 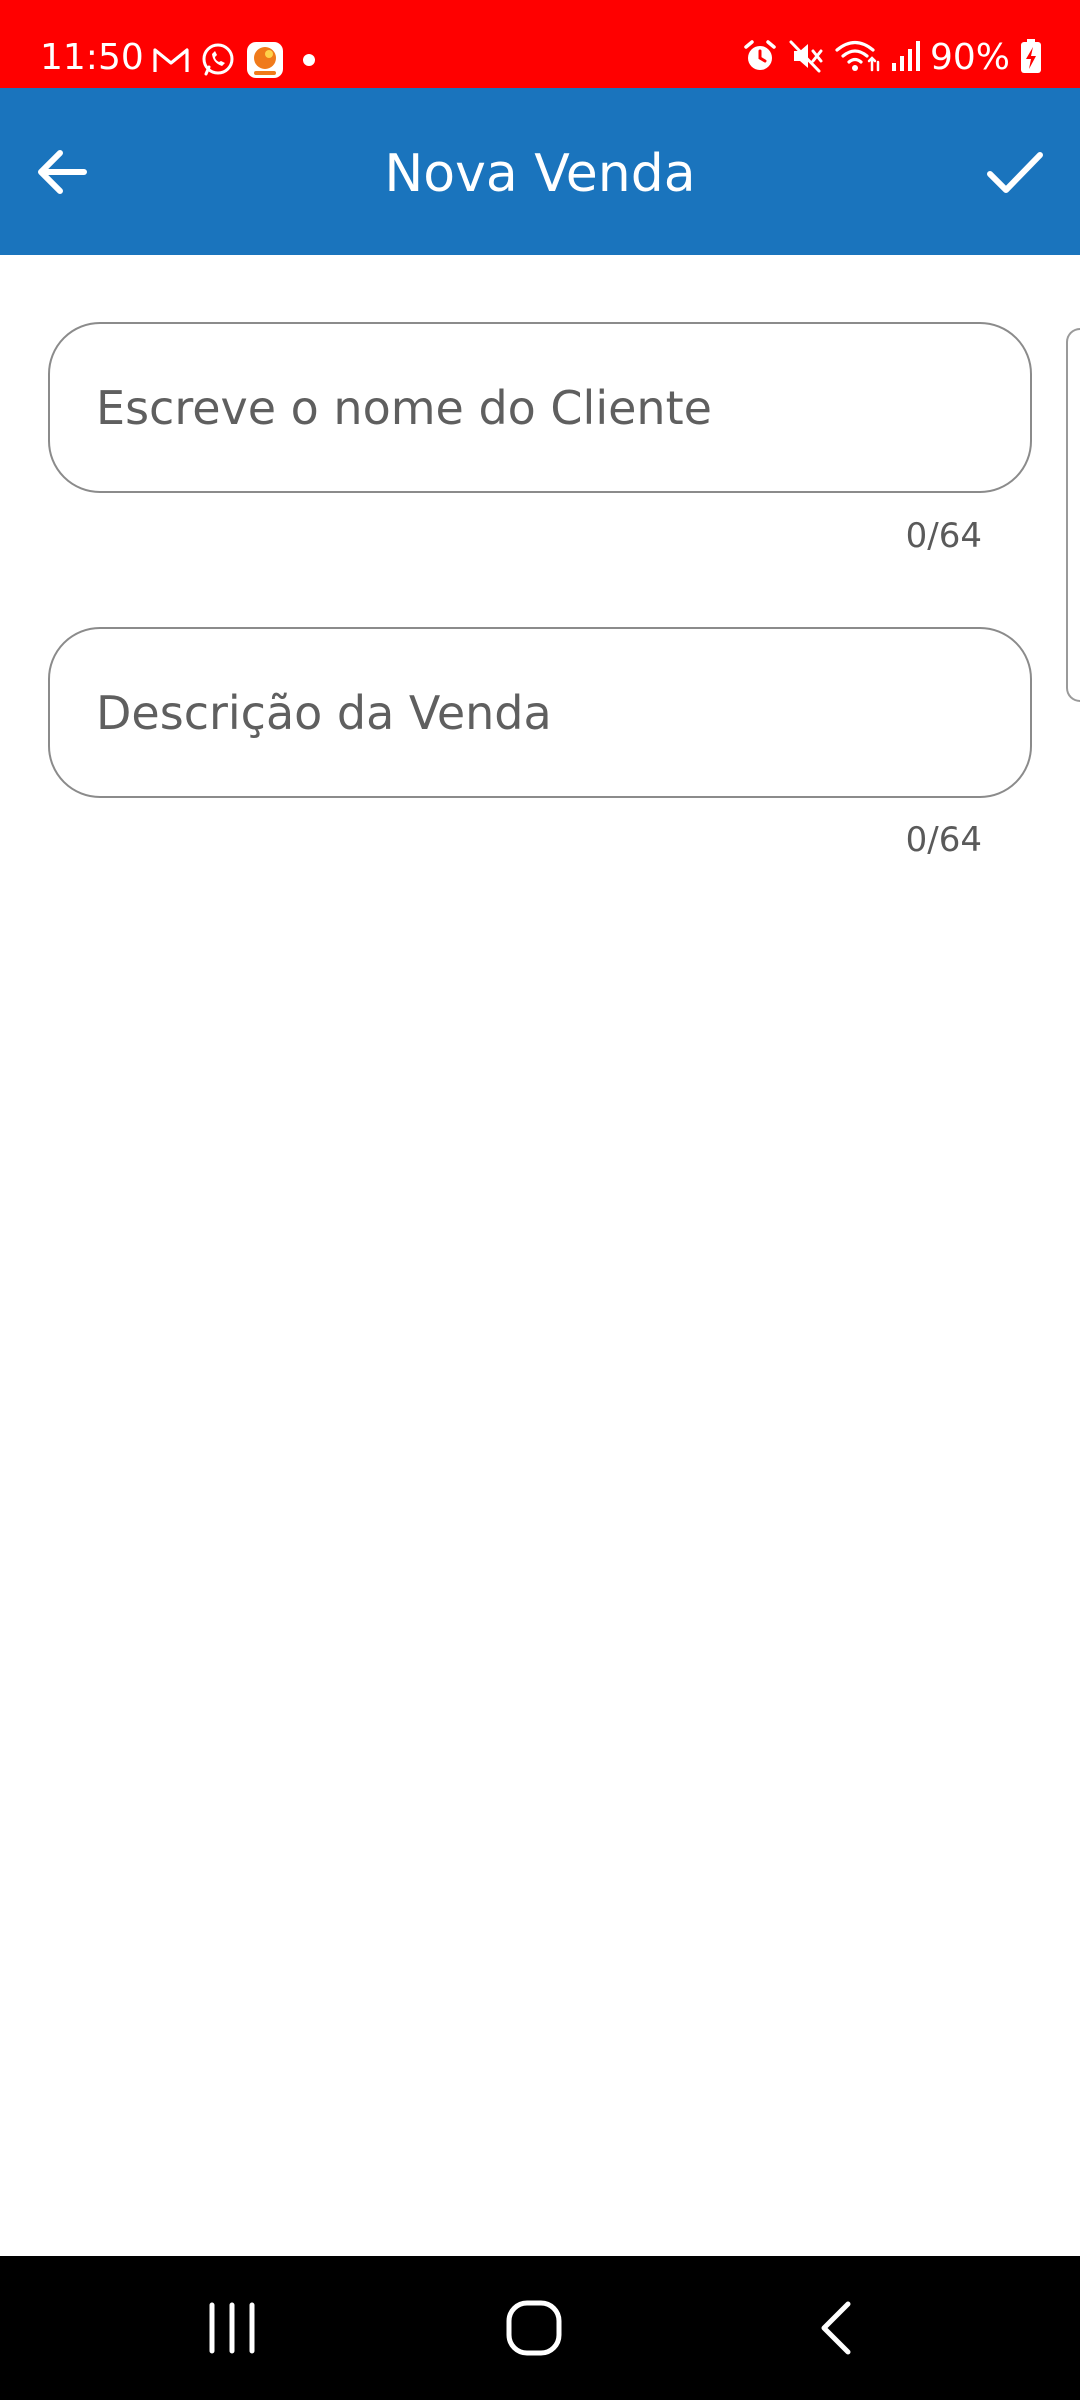 I want to click on confirm-button, so click(x=1015, y=172).